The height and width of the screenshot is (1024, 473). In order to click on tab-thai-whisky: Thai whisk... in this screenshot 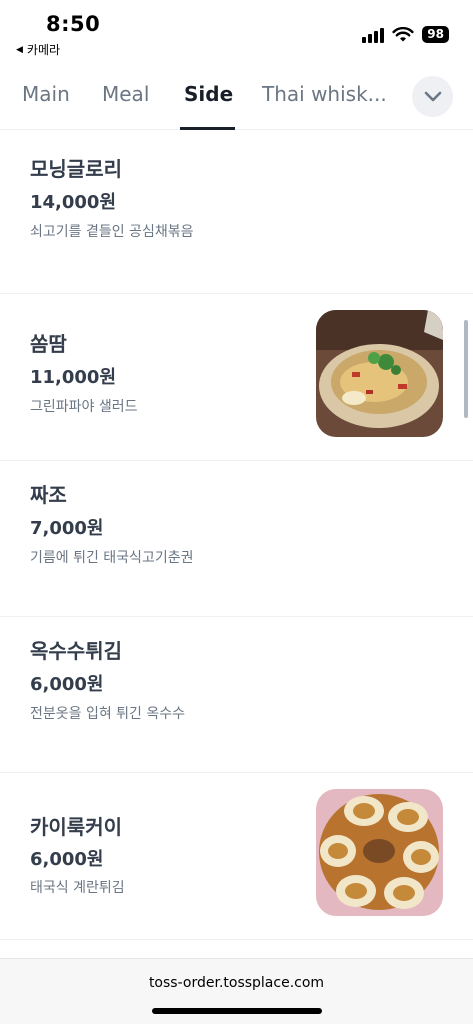, I will do `click(324, 94)`.